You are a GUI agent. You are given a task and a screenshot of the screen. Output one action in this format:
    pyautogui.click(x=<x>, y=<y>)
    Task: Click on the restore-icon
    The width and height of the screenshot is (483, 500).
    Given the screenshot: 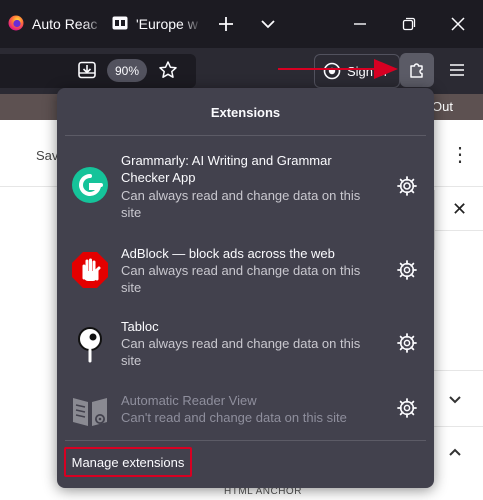 What is the action you would take?
    pyautogui.click(x=409, y=24)
    